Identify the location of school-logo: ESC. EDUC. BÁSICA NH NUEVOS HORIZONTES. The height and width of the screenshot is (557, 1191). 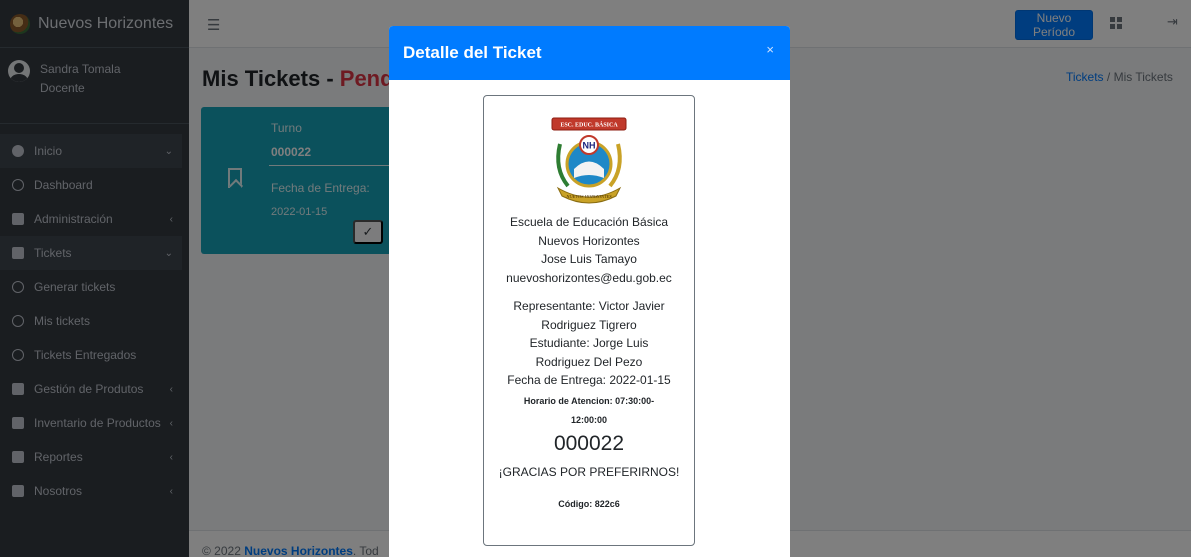
(589, 160).